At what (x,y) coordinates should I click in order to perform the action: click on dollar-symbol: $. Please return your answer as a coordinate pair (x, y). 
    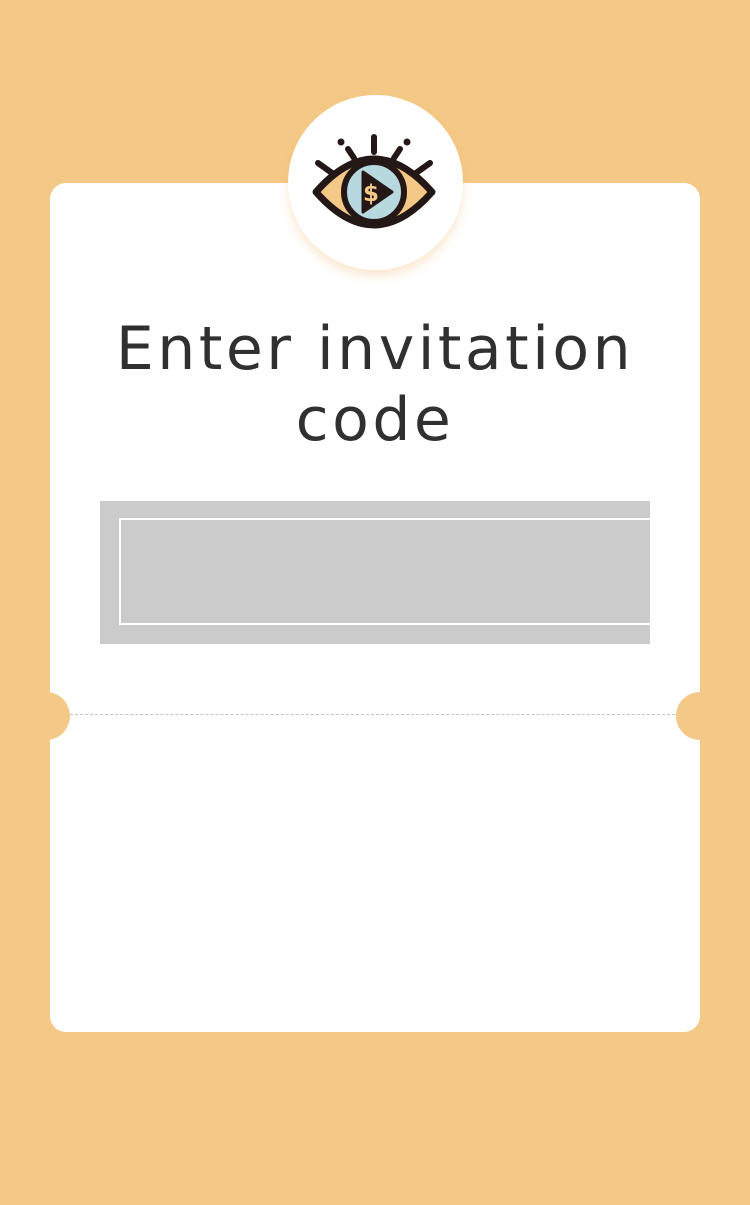
    Looking at the image, I should click on (371, 194).